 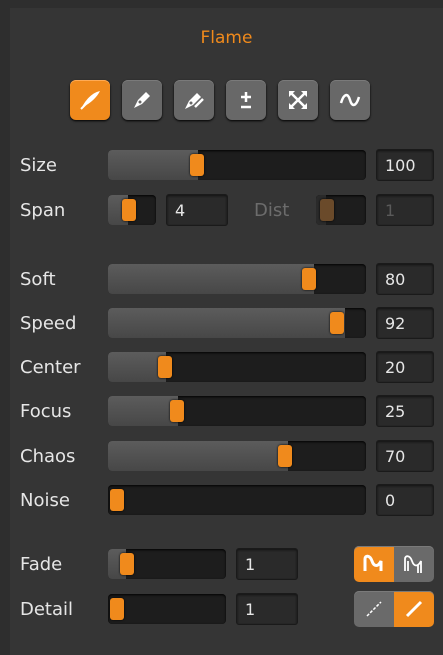 I want to click on thick-line-button, so click(x=414, y=609).